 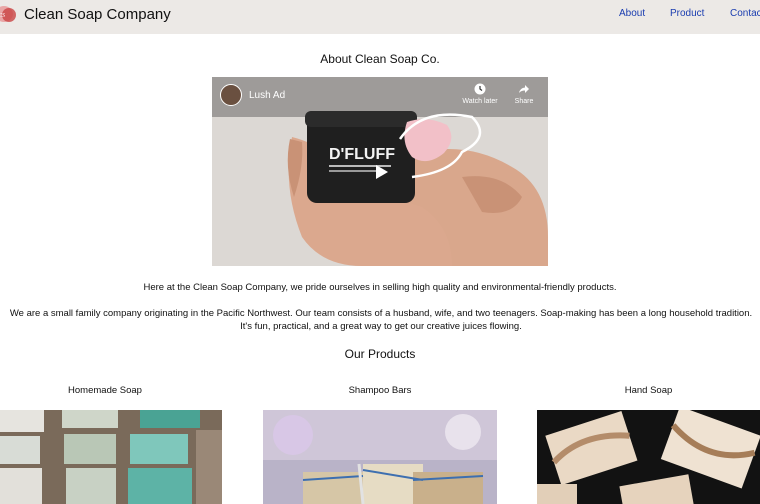 What do you see at coordinates (380, 390) in the screenshot?
I see `product-label-shampoo-bars: Shampoo Bars` at bounding box center [380, 390].